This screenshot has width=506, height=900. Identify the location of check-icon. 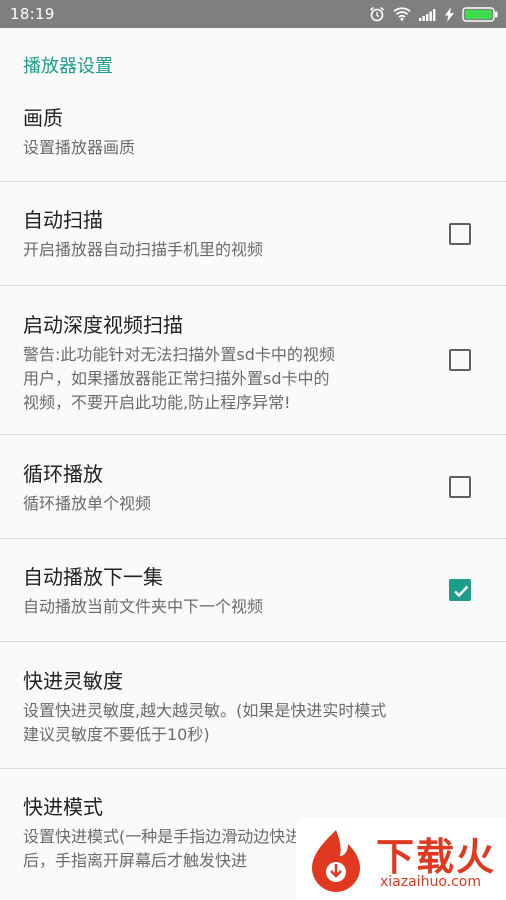
(461, 591).